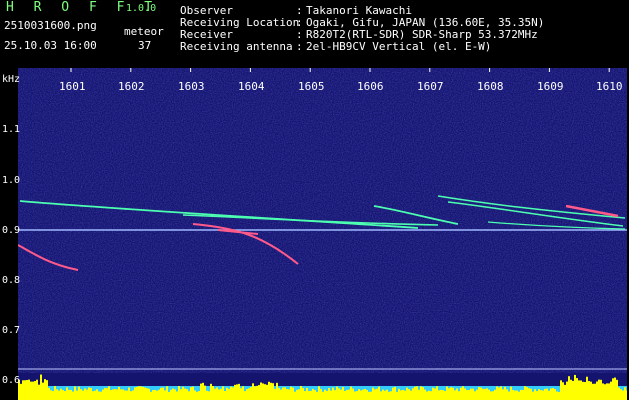  Describe the element at coordinates (11, 330) in the screenshot. I see `y-tick-label: 0.7` at that location.